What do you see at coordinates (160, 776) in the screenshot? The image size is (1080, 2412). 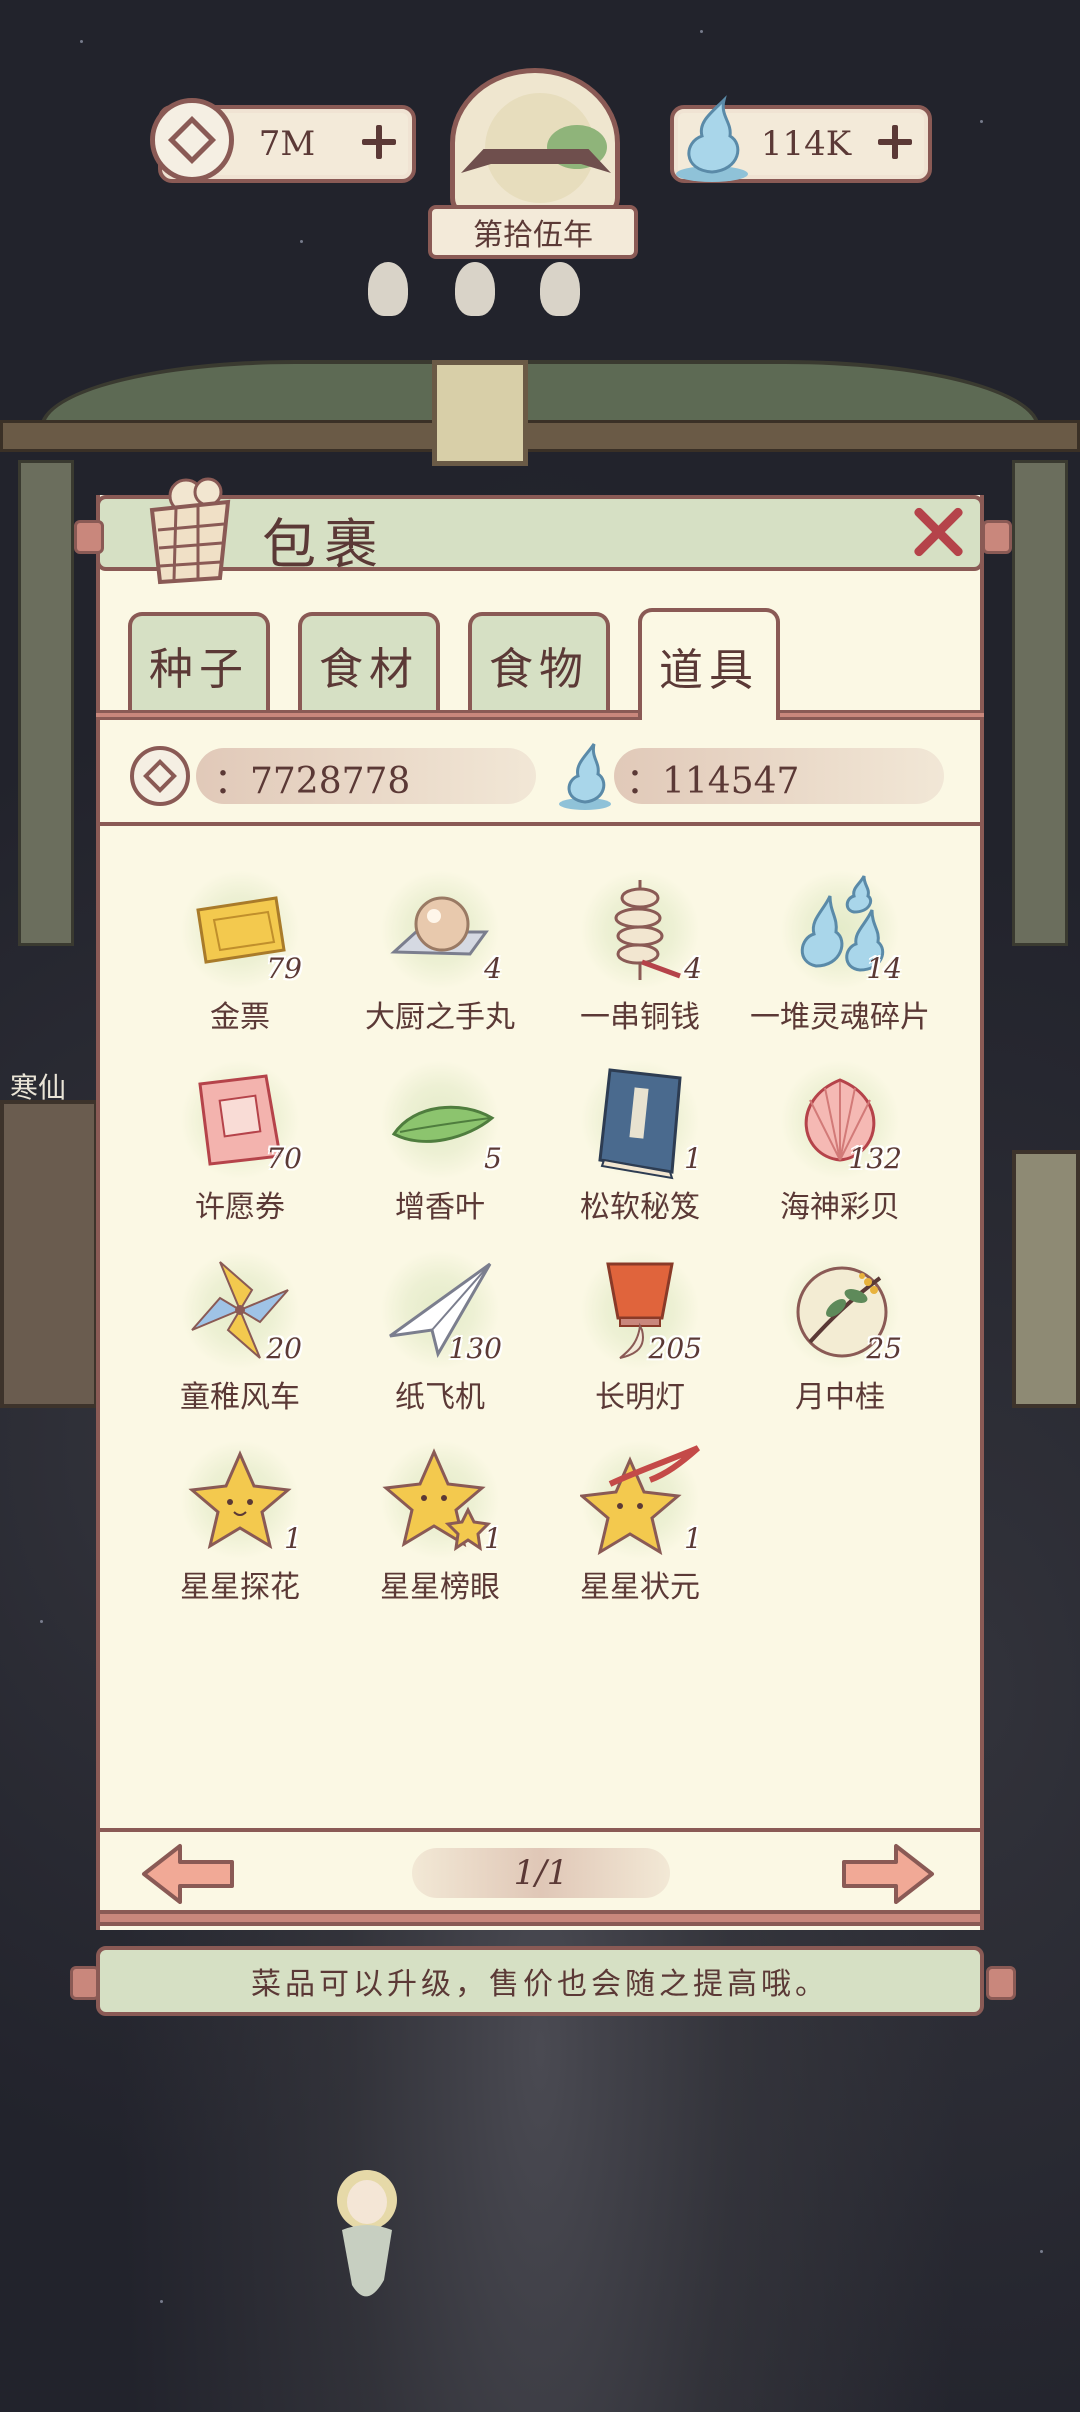 I see `coin-small-icon` at bounding box center [160, 776].